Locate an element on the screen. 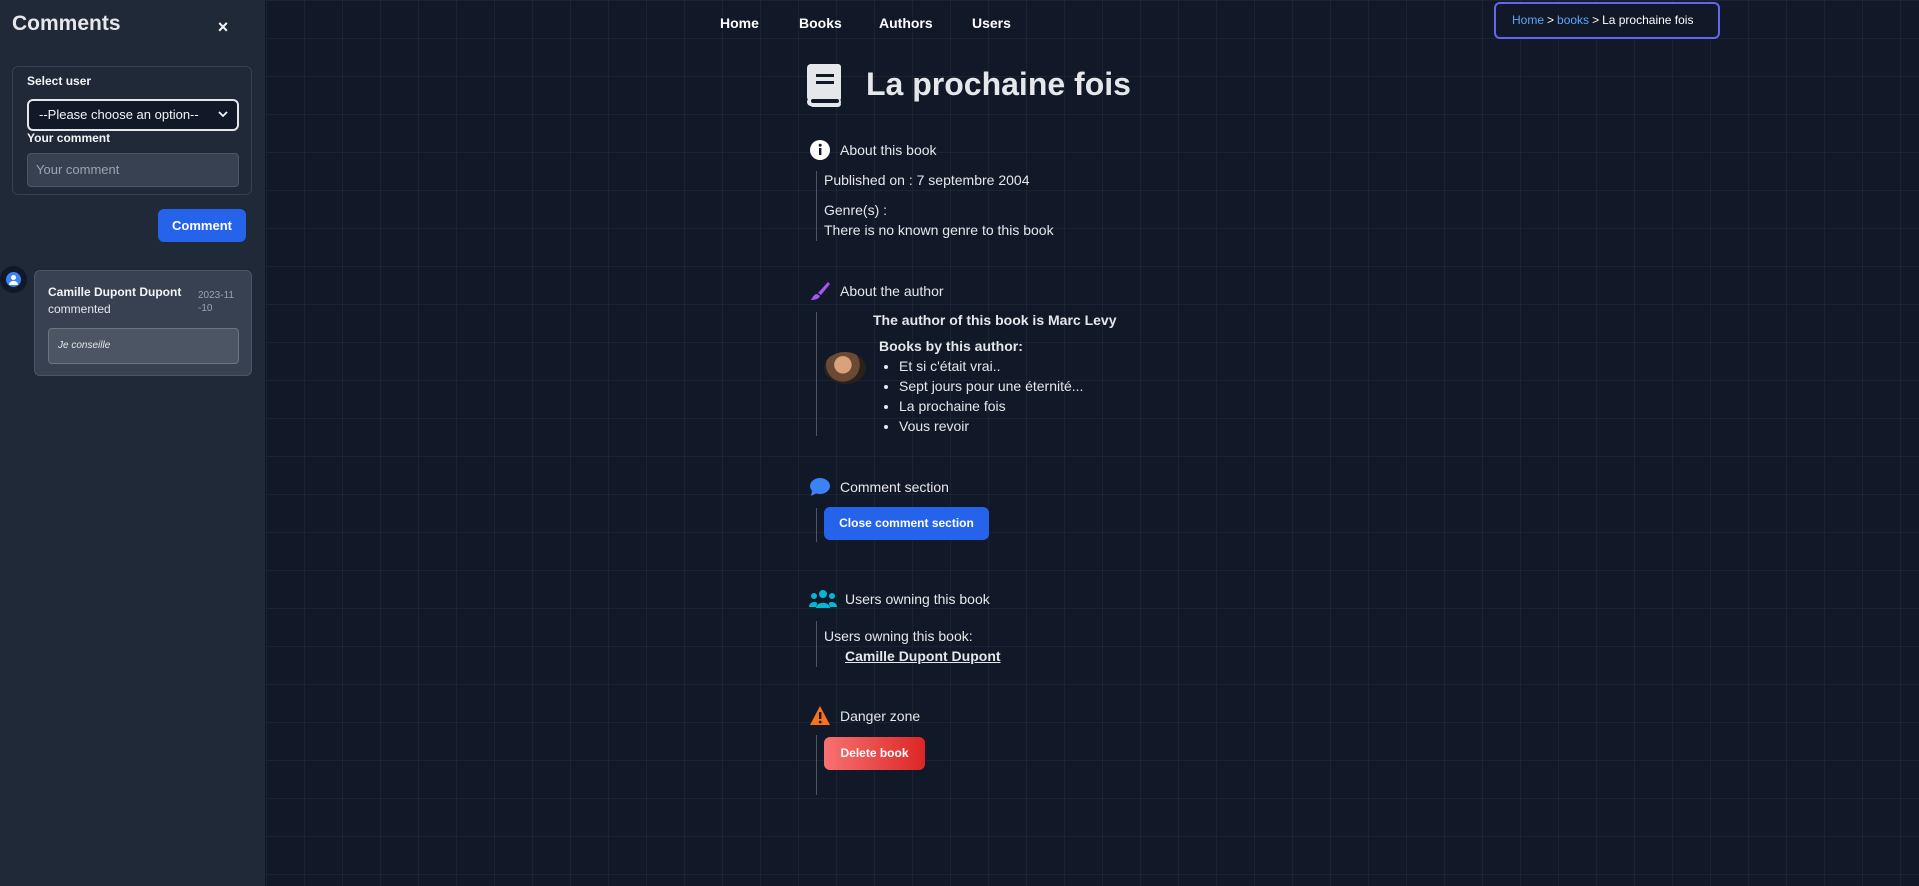 The image size is (1919, 886). delete-book-button: Delete book is located at coordinates (874, 753).